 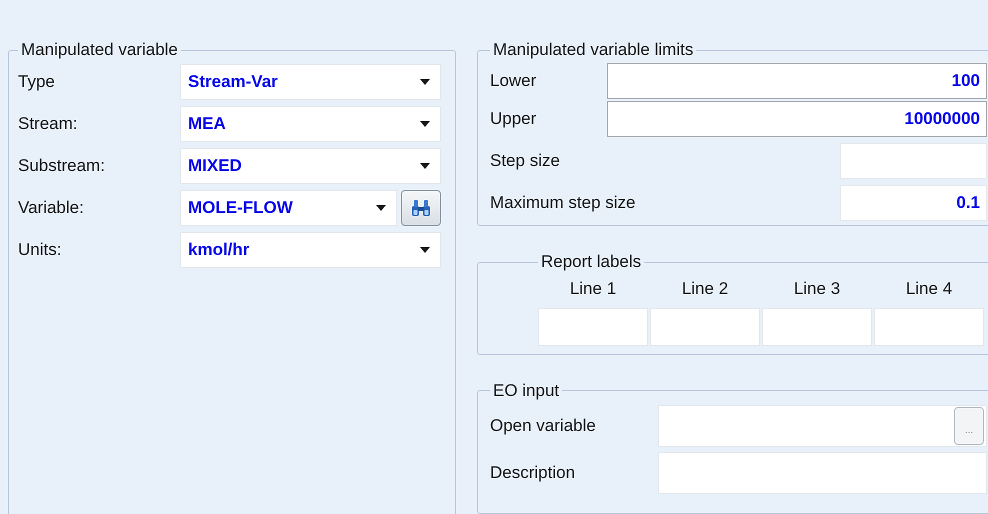 What do you see at coordinates (797, 81) in the screenshot?
I see `input-field: 100` at bounding box center [797, 81].